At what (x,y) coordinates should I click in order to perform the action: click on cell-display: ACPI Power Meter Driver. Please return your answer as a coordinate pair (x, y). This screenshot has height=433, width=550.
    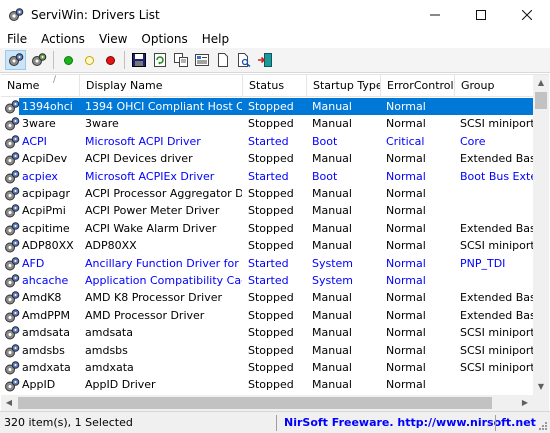
    Looking at the image, I should click on (152, 211).